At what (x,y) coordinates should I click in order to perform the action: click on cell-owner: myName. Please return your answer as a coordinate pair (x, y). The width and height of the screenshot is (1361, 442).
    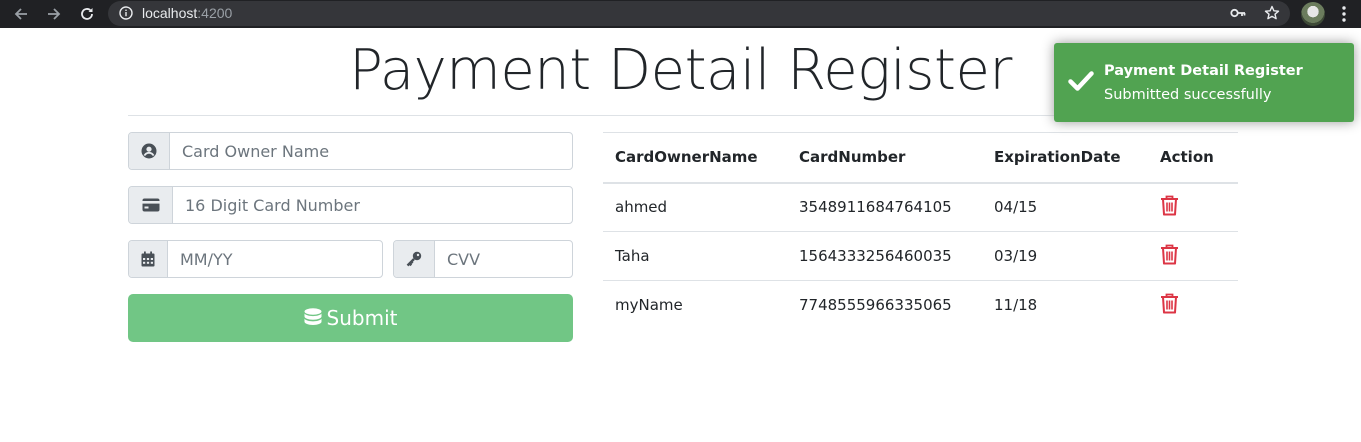
    Looking at the image, I should click on (695, 305).